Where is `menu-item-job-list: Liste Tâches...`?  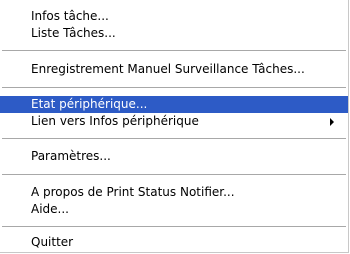
menu-item-job-list: Liste Tâches... is located at coordinates (174, 33).